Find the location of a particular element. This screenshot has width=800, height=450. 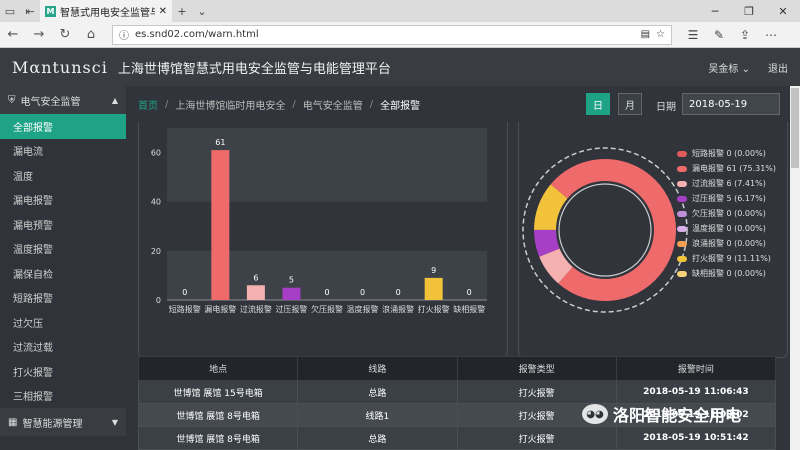

table-row: 世博馆 展馆 15号电箱 总路 打火报警 2018-05-19 11:06:43 is located at coordinates (457, 392).